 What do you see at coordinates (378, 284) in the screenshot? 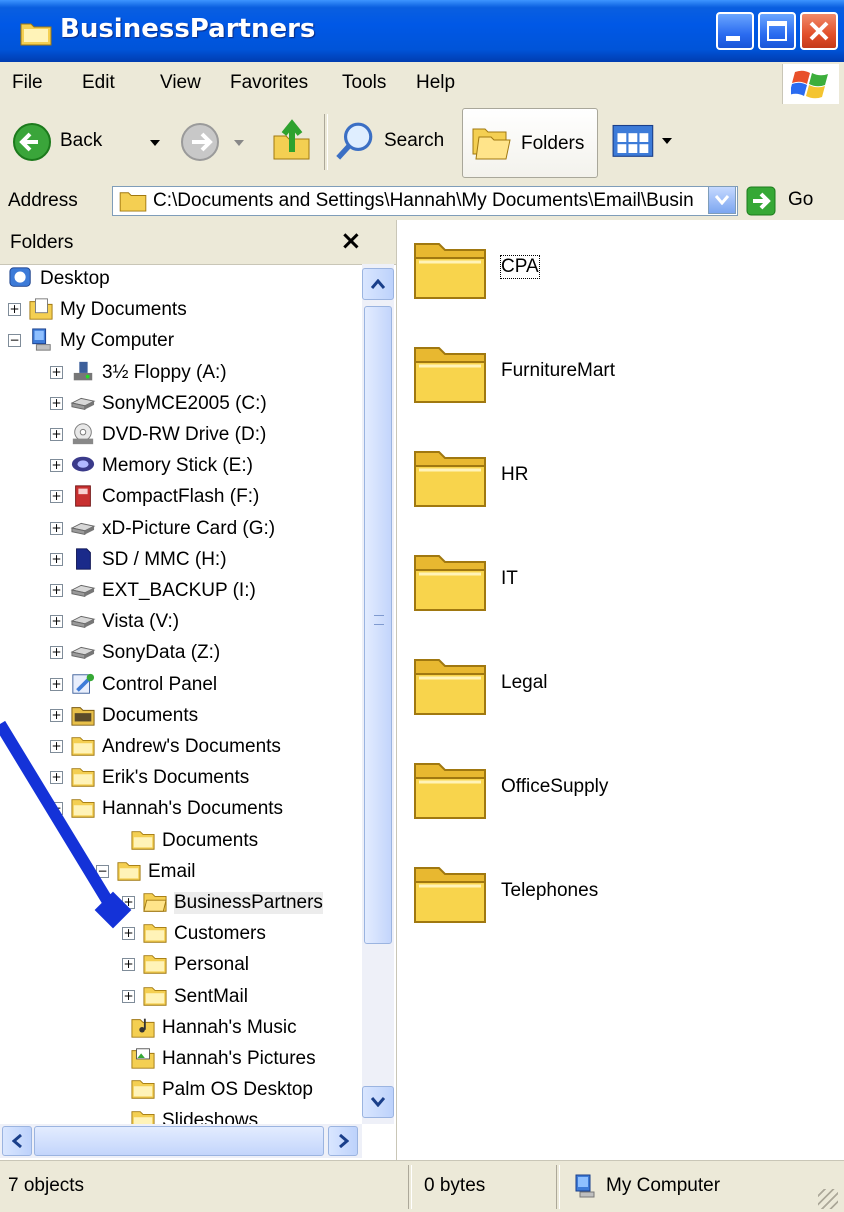
I see `scroll-up-button` at bounding box center [378, 284].